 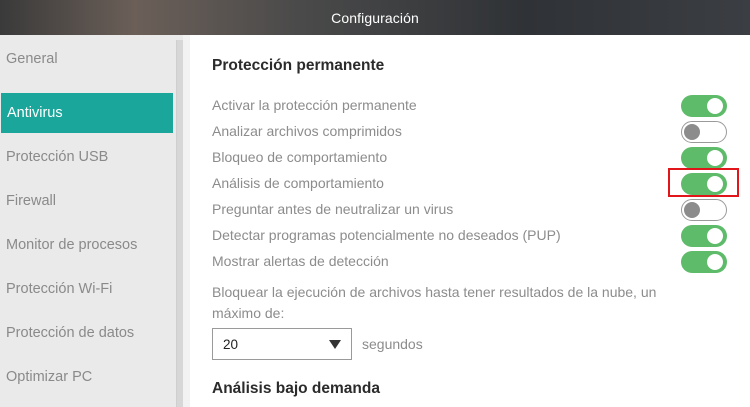 I want to click on toggle-bloqueo-comportamiento, so click(x=704, y=158).